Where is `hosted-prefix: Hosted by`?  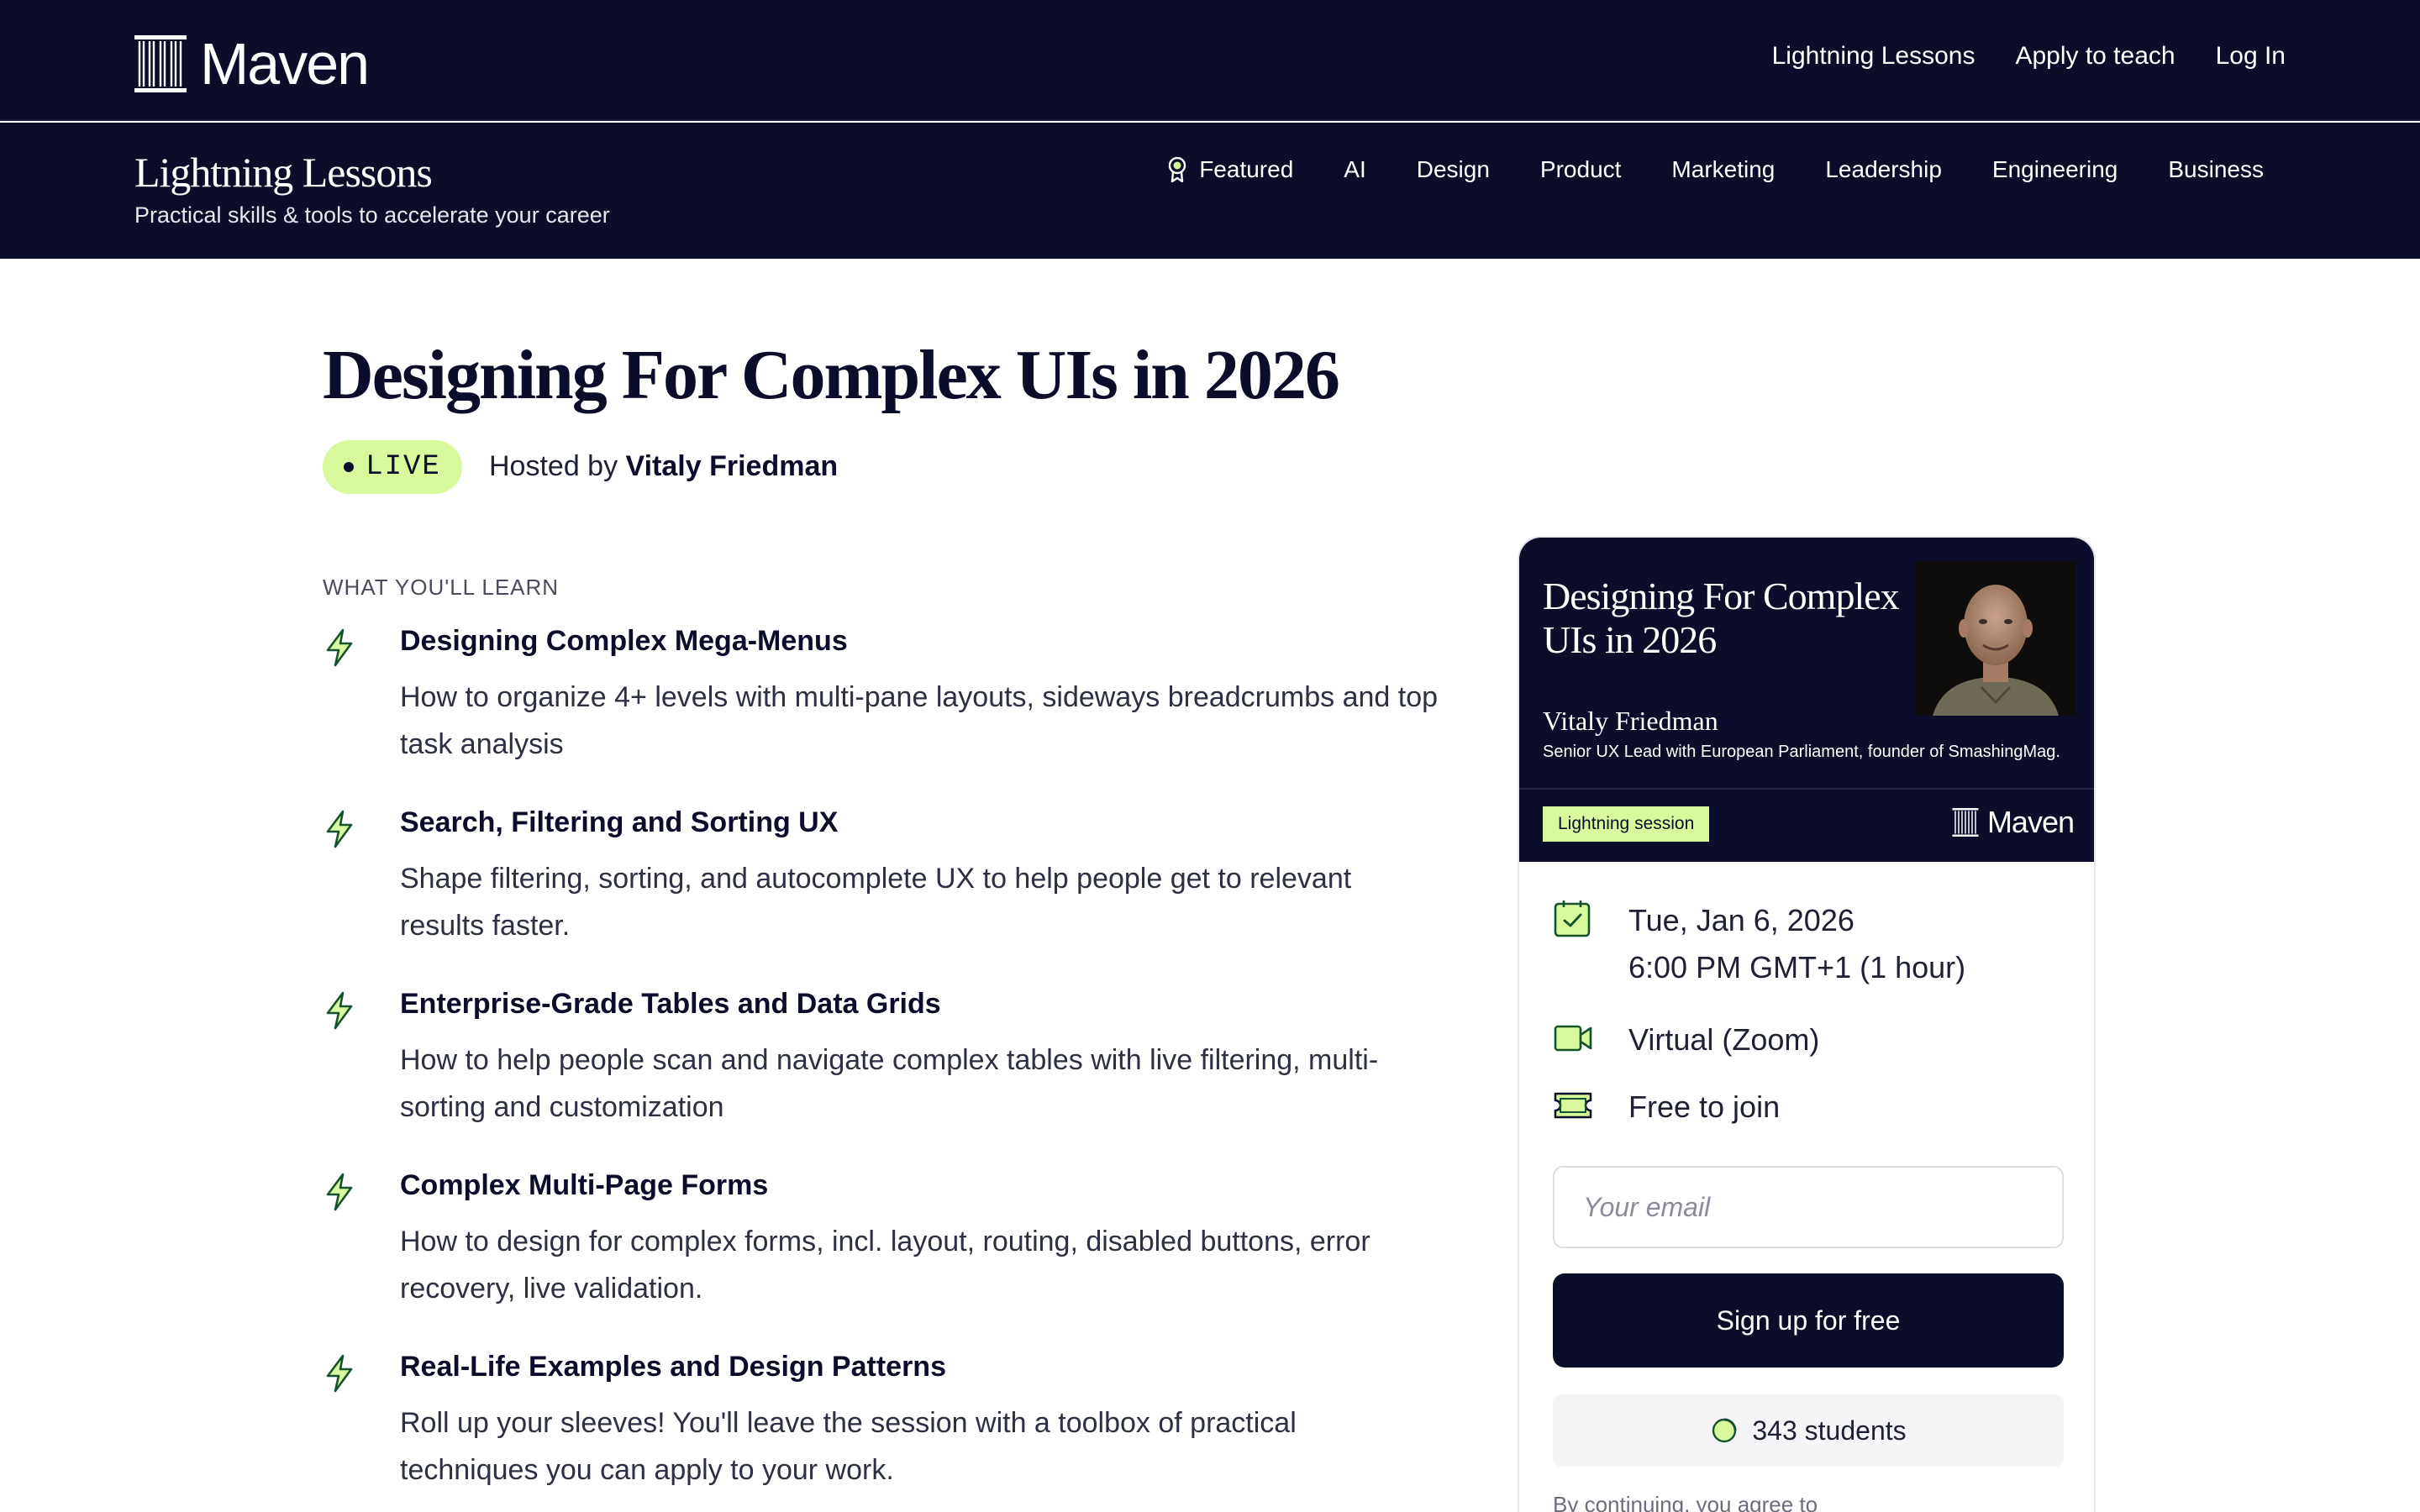
hosted-prefix: Hosted by is located at coordinates (553, 466).